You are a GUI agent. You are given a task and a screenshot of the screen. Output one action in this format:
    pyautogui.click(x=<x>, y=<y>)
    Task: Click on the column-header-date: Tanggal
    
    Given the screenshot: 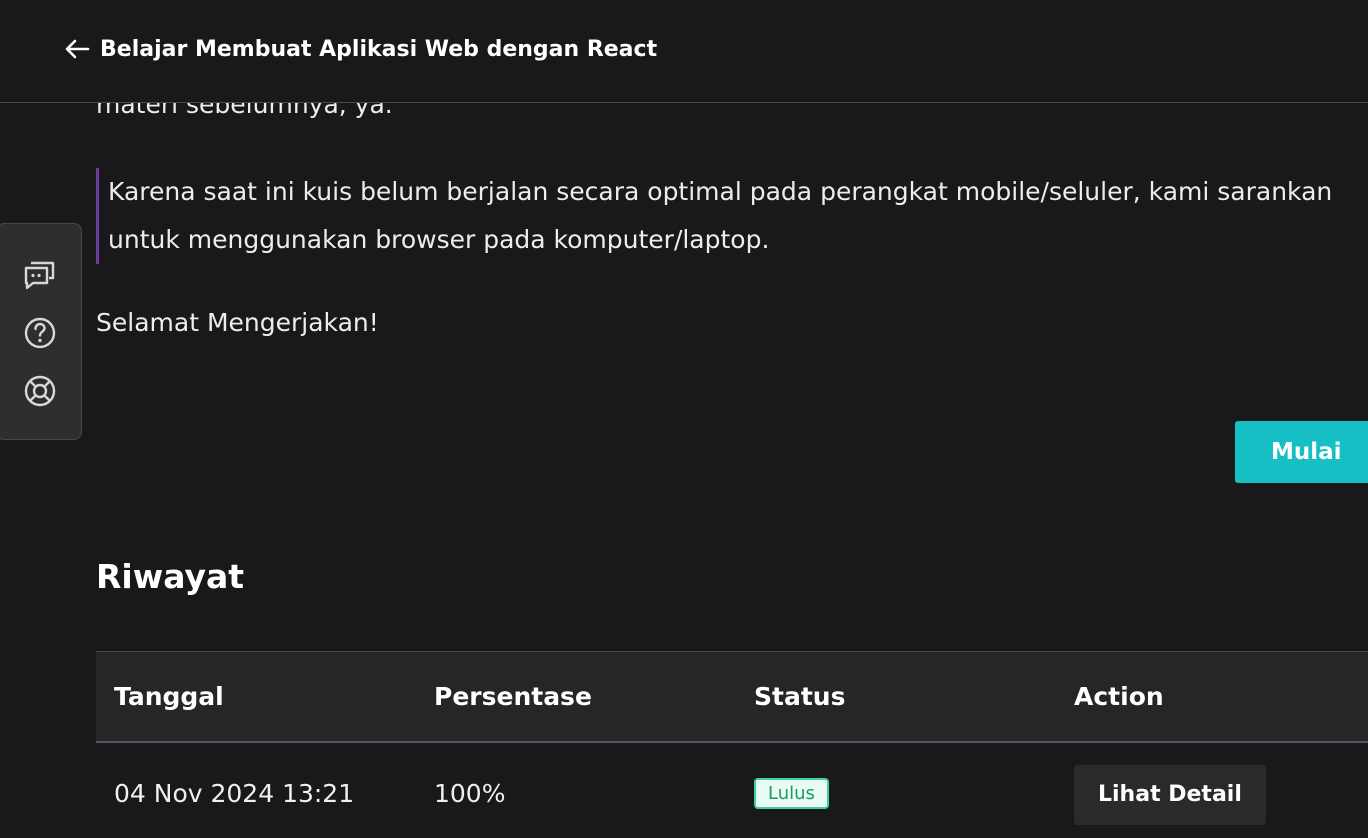 What is the action you would take?
    pyautogui.click(x=169, y=696)
    